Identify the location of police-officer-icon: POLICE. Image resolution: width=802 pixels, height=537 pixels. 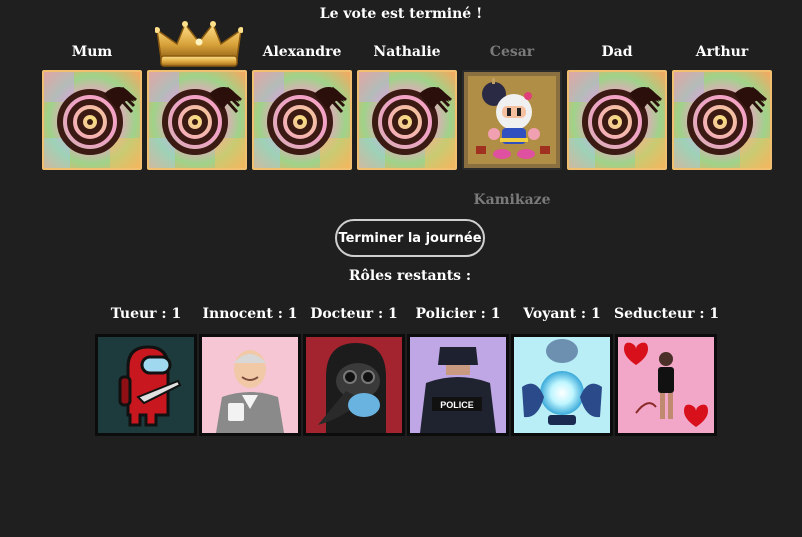
(458, 385).